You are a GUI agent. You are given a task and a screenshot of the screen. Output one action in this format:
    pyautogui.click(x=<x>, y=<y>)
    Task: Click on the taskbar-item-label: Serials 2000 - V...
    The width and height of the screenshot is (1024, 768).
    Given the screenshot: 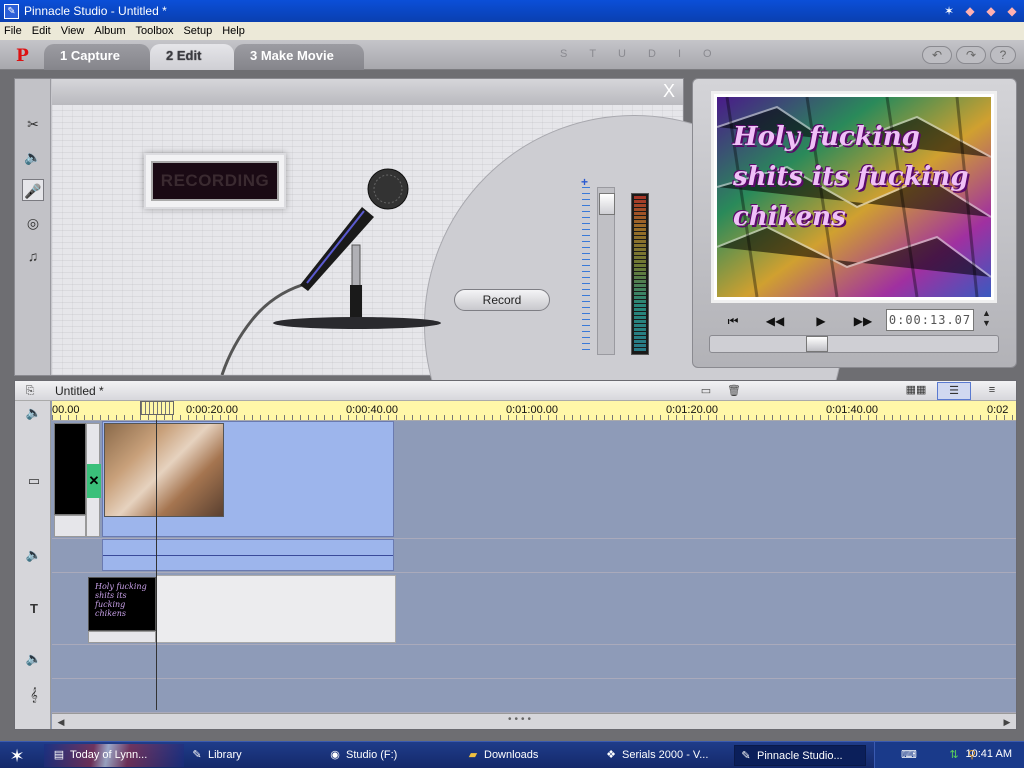 What is the action you would take?
    pyautogui.click(x=665, y=755)
    